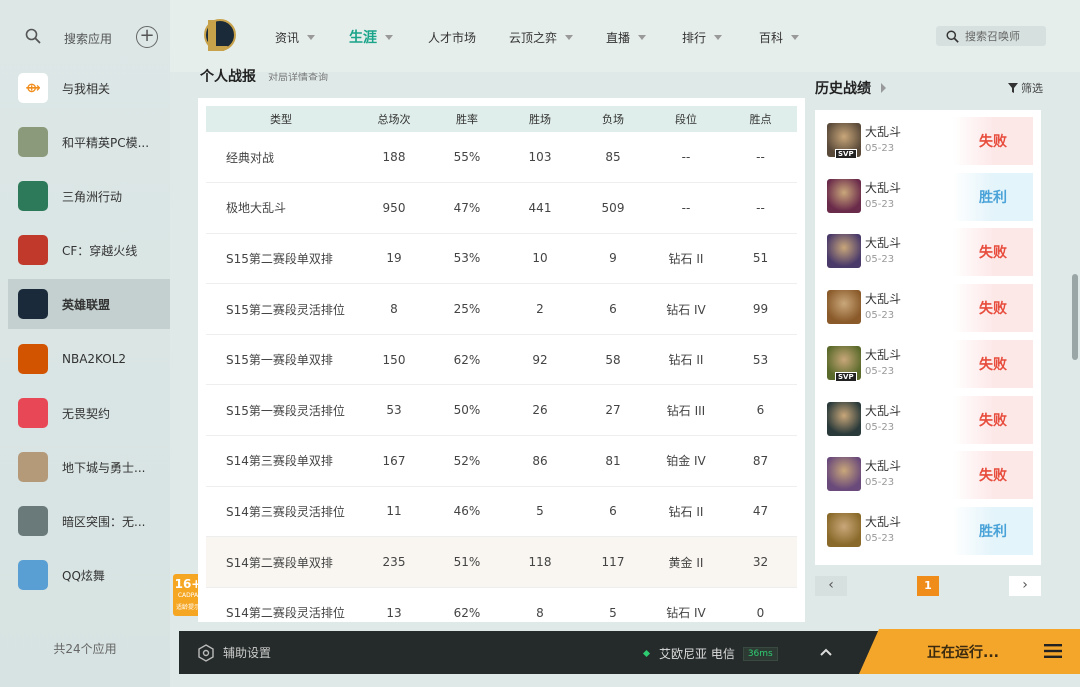 The image size is (1080, 687). I want to click on helper-settings-button: 辅助设置, so click(234, 652).